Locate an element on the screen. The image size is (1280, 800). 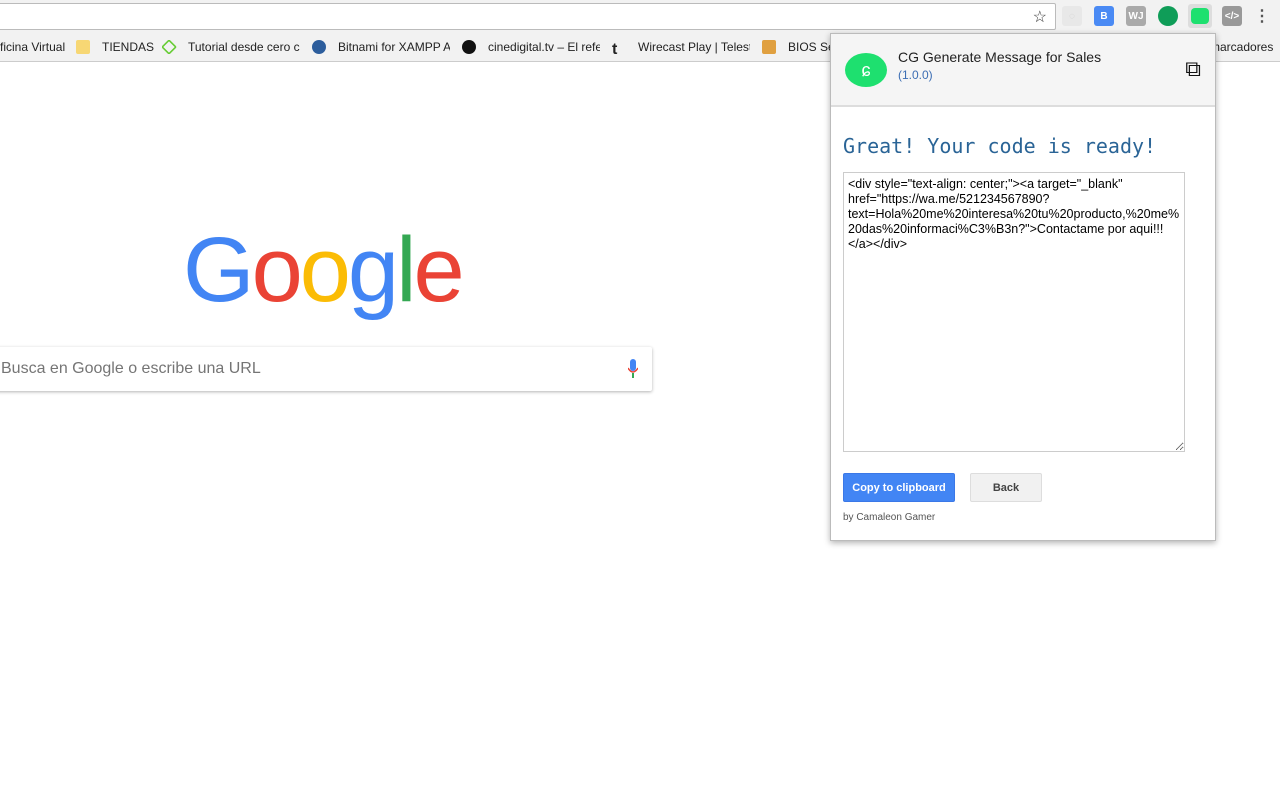
bookmark-item: ficina Virtual is located at coordinates (35, 47).